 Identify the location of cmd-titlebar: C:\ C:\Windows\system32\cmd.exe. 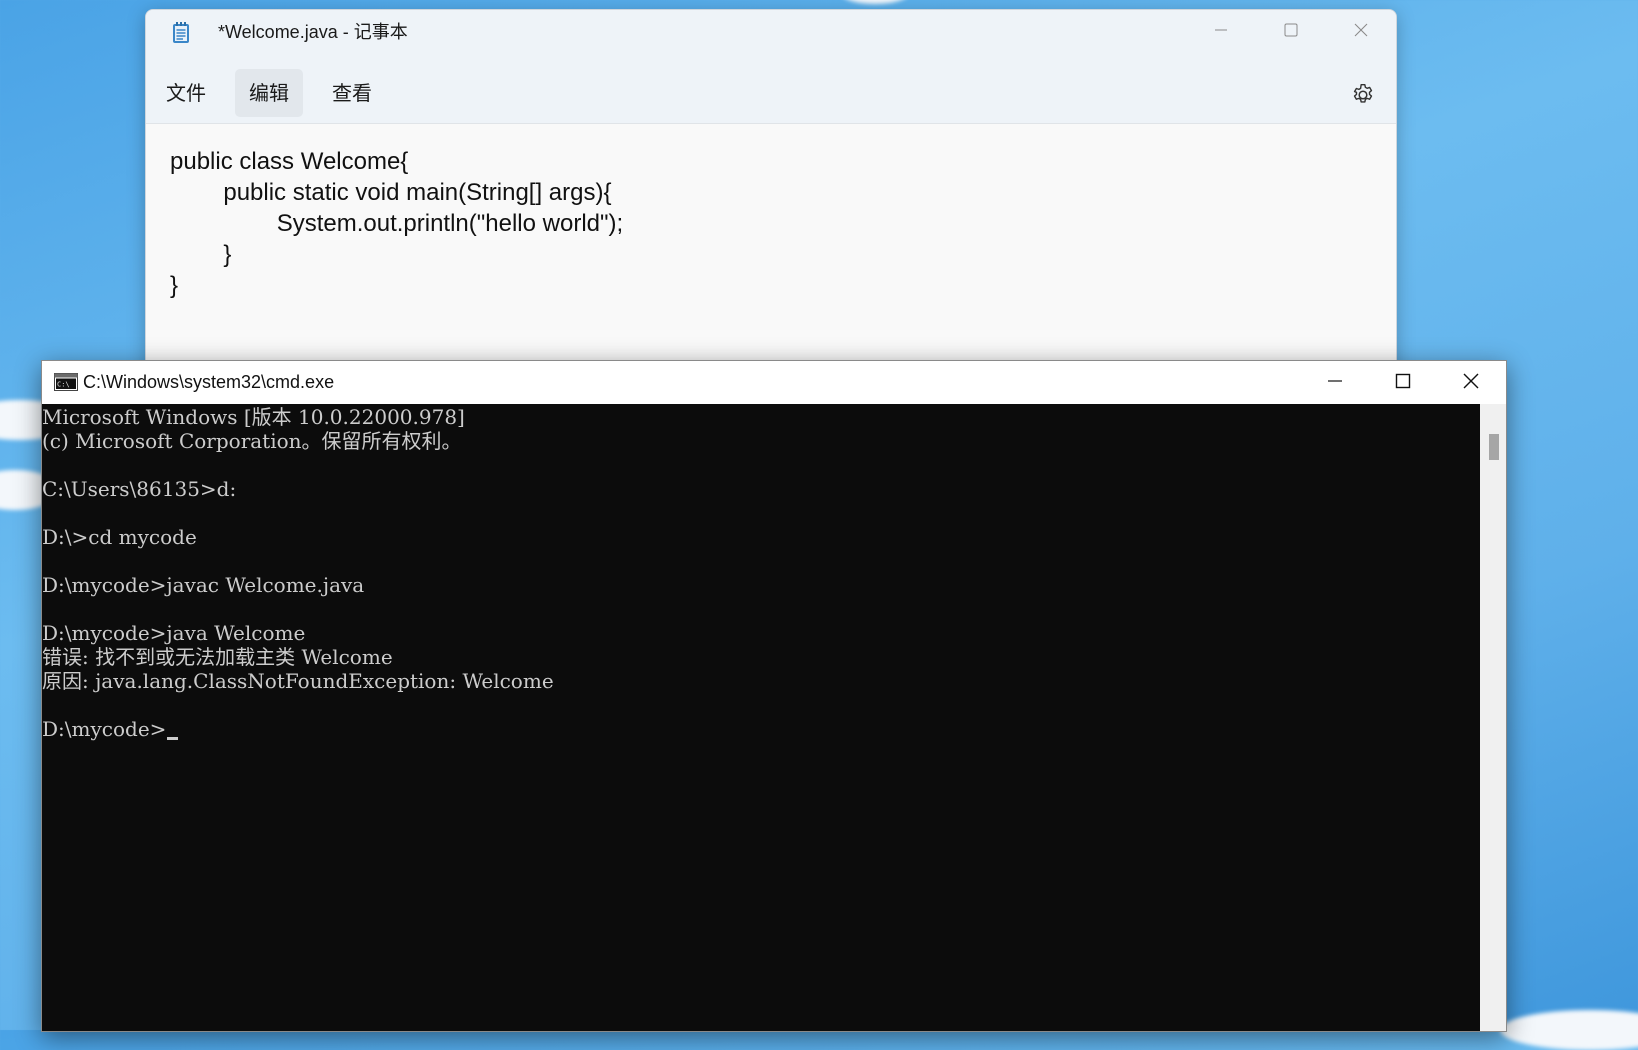
(774, 382).